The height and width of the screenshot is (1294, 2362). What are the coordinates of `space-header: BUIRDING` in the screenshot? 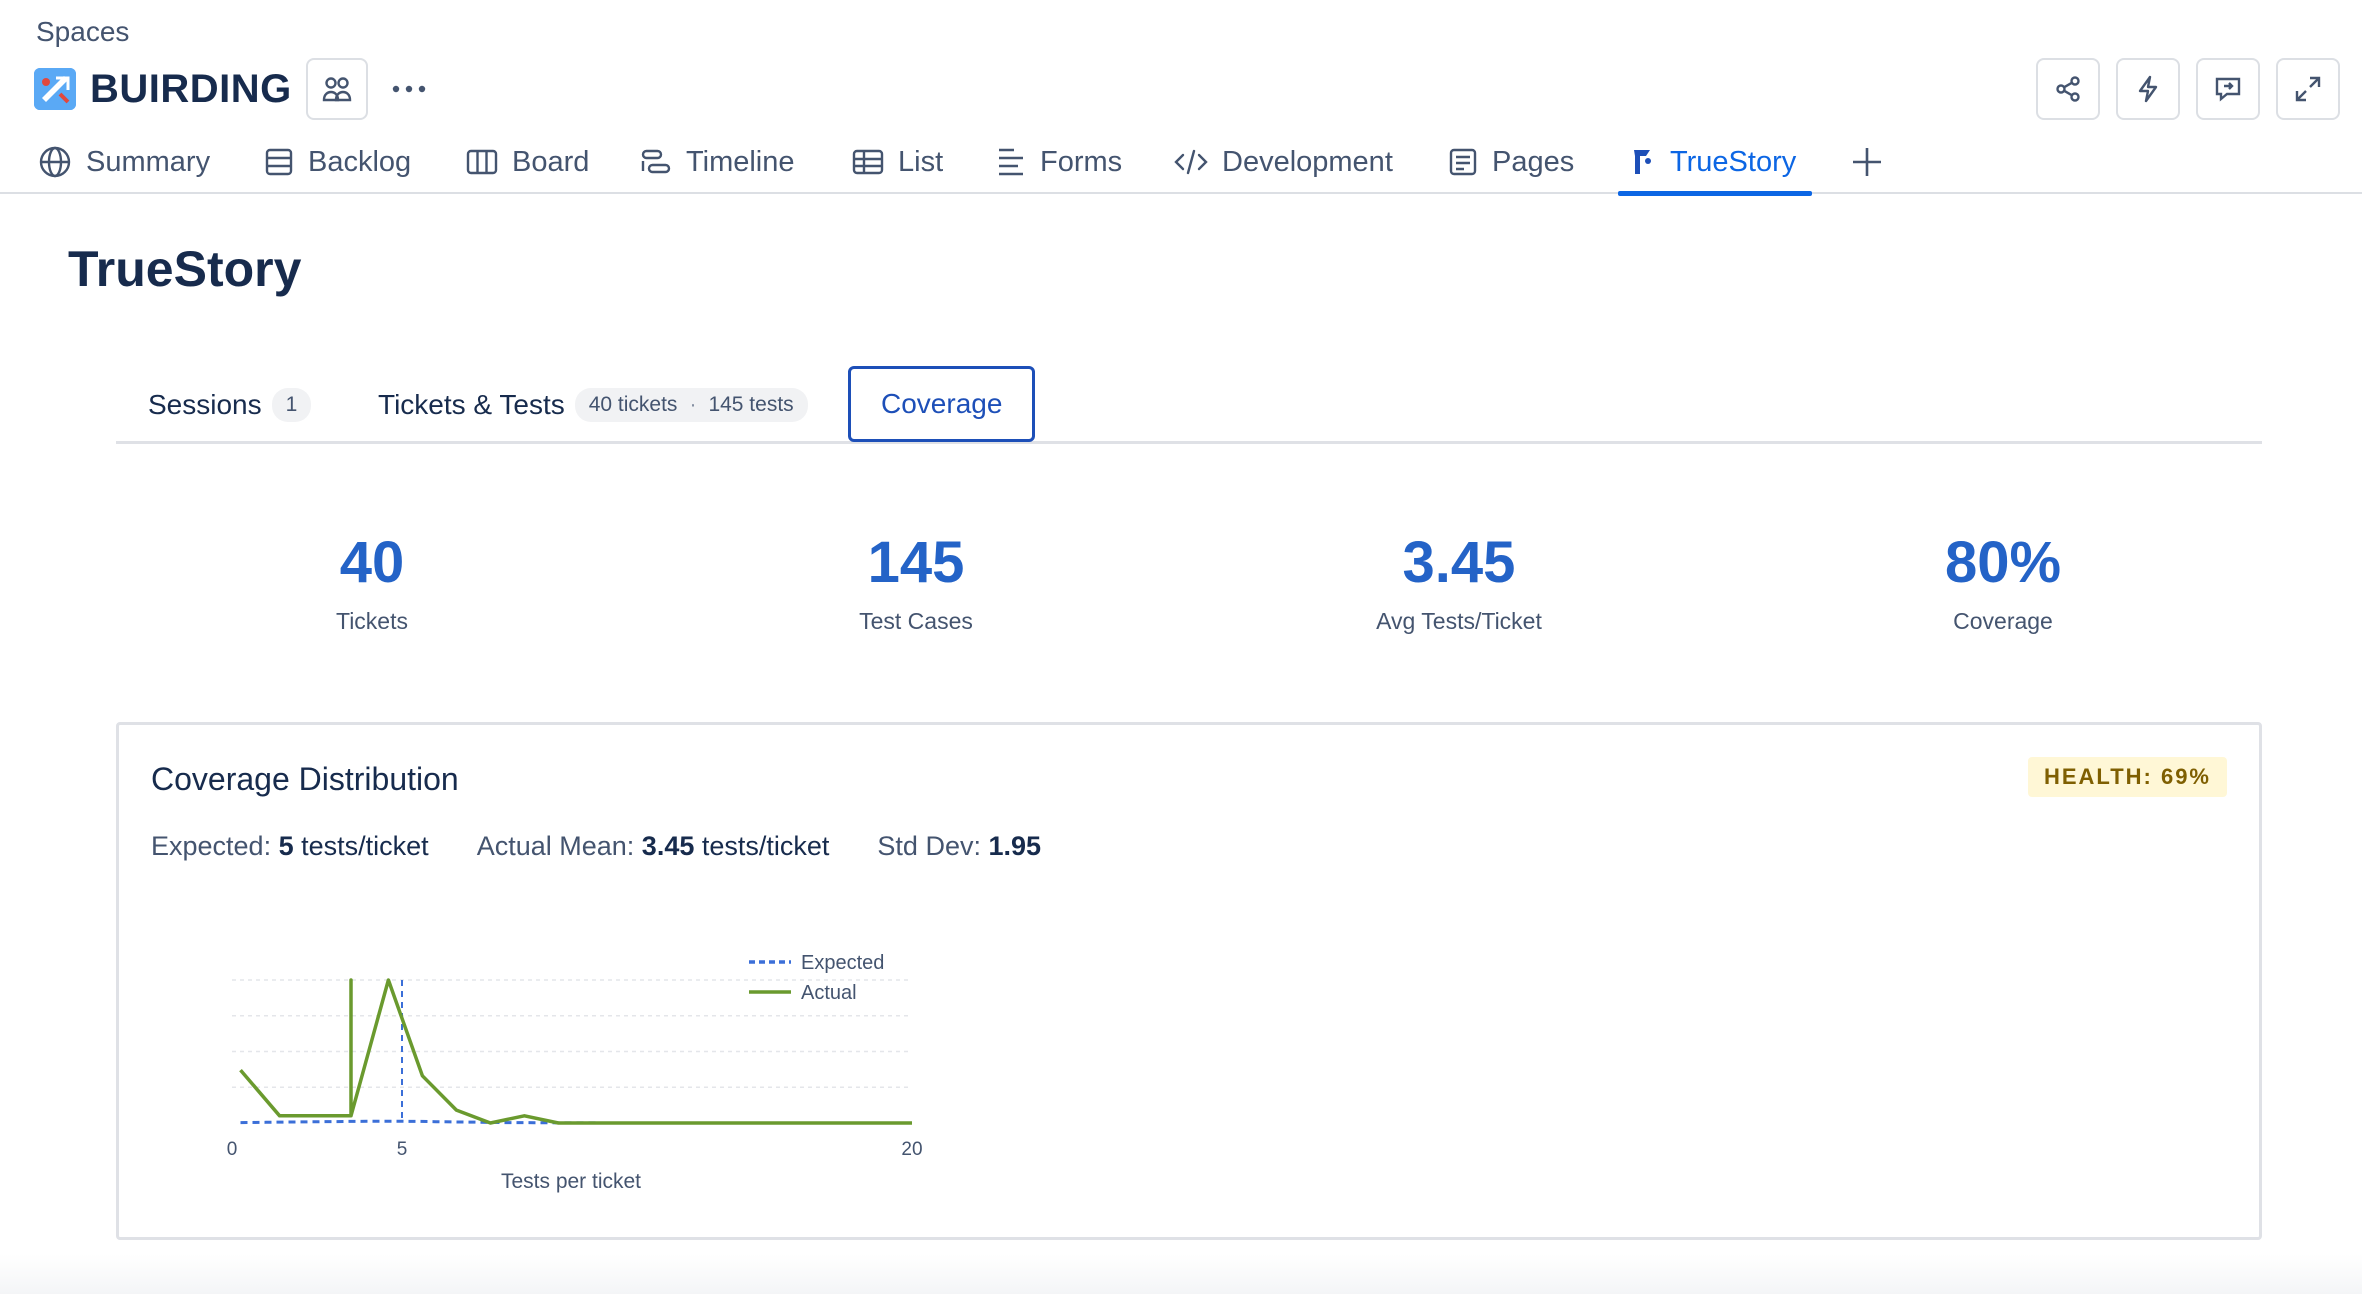 It's located at (234, 89).